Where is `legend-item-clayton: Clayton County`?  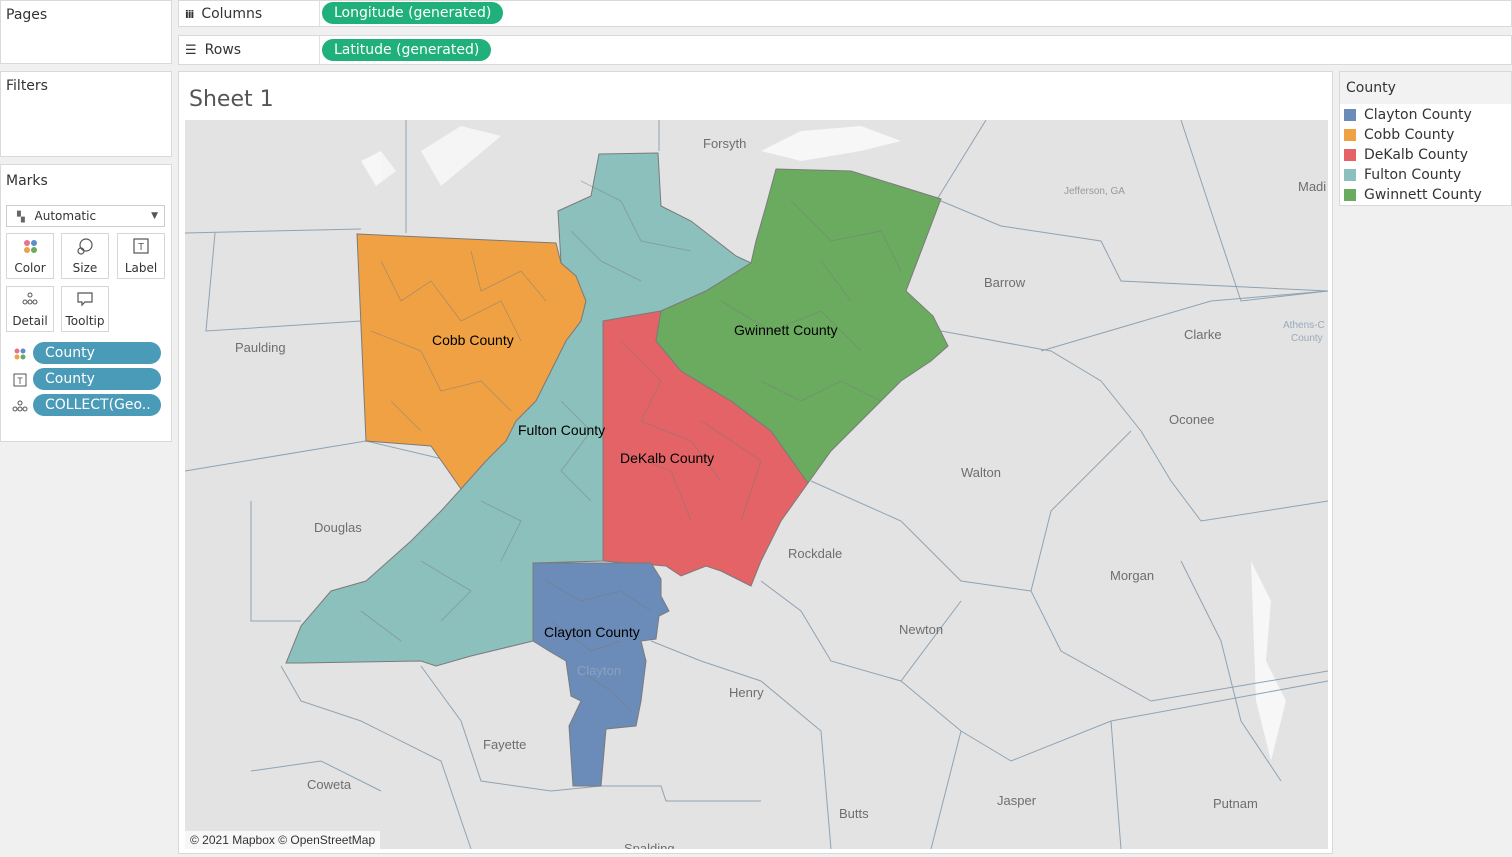
legend-item-clayton: Clayton County is located at coordinates (1408, 115).